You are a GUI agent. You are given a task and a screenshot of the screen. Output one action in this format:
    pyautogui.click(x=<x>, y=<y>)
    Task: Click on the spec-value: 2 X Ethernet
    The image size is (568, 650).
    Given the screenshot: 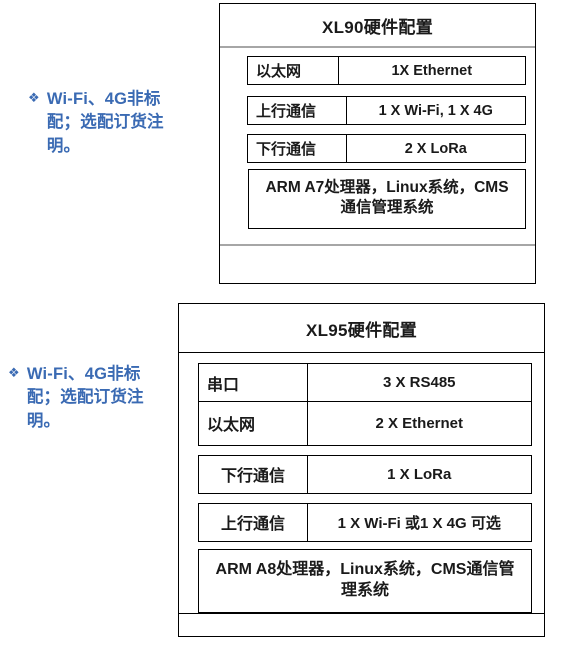 What is the action you would take?
    pyautogui.click(x=419, y=423)
    